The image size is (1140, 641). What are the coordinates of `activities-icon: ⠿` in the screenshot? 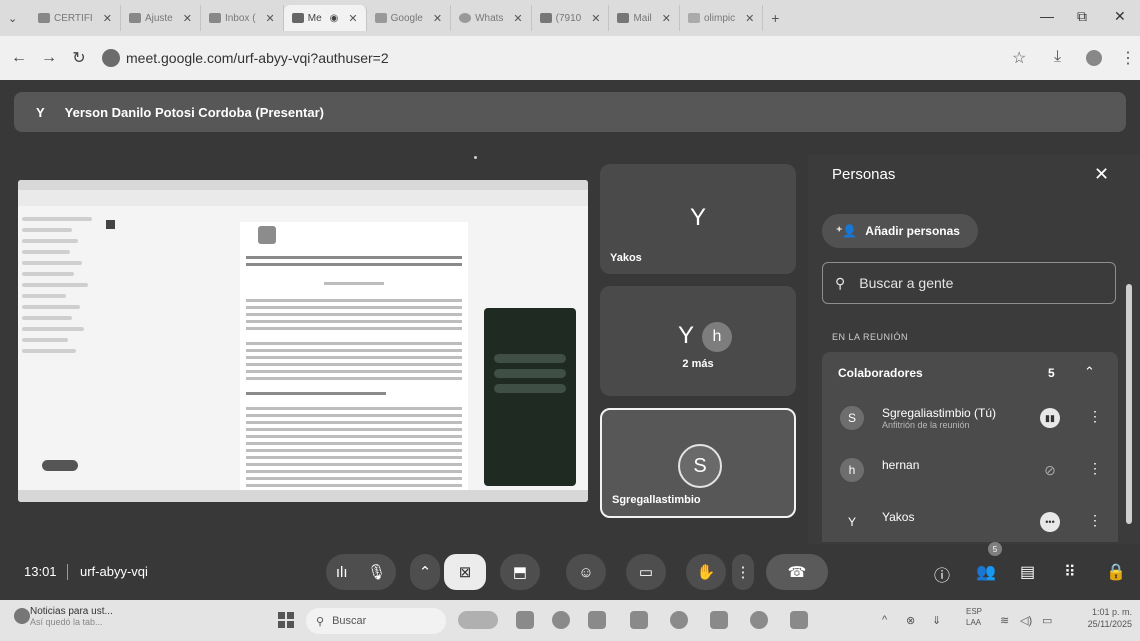 It's located at (1070, 572).